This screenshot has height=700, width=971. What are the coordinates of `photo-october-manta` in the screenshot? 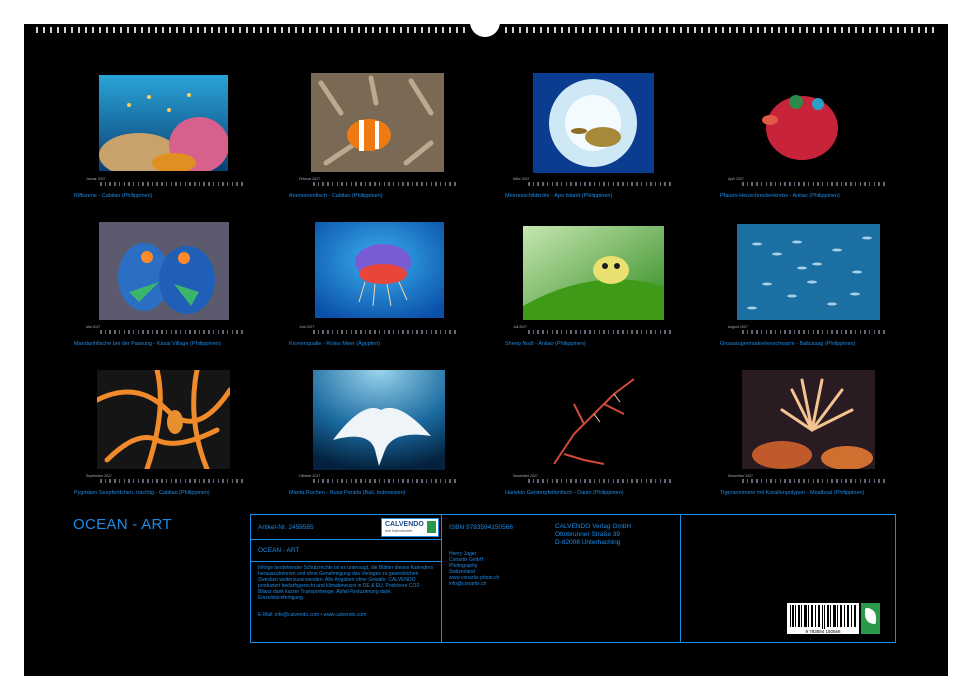 It's located at (379, 420).